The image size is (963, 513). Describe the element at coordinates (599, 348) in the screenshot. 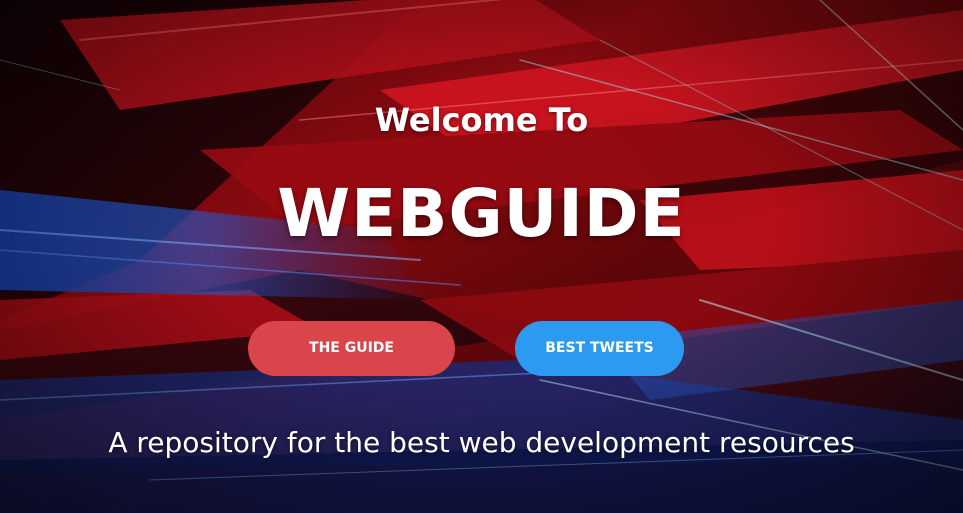

I see `best-tweets-button: BEST TWEETS` at that location.